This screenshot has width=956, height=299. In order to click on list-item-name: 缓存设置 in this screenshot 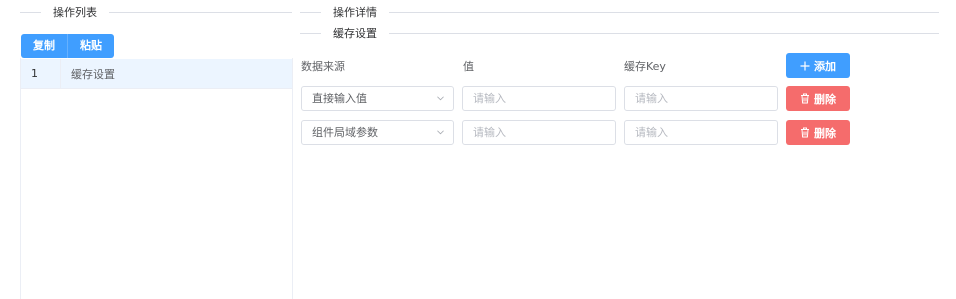, I will do `click(93, 74)`.